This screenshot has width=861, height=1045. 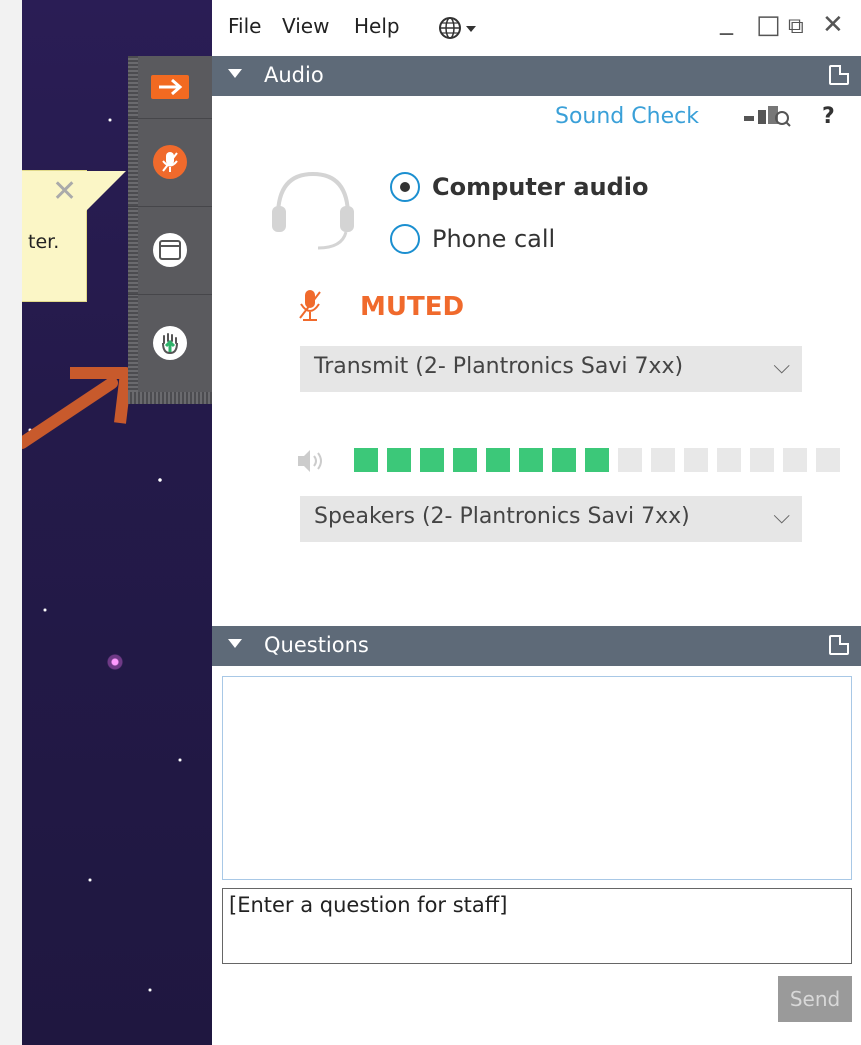 I want to click on toolbar-raise-hand-button, so click(x=170, y=343).